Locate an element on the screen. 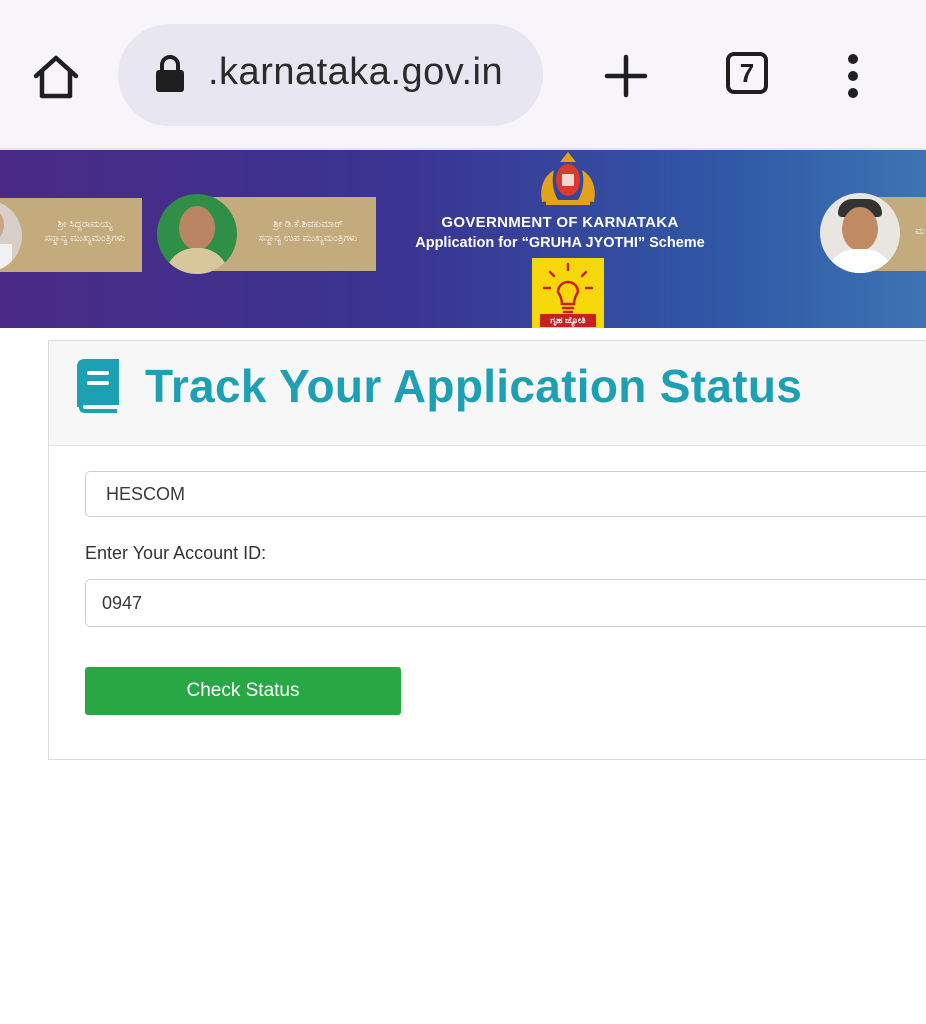 The width and height of the screenshot is (926, 1024). gruha-jyothi-logo: ಗೃಹ ಜ್ಯೋತಿ is located at coordinates (568, 293).